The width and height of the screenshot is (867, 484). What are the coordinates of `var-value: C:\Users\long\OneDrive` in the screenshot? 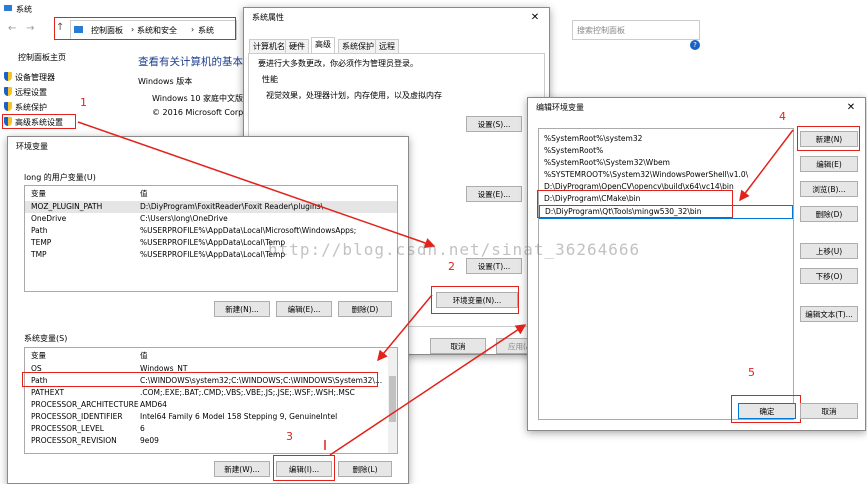 It's located at (184, 218).